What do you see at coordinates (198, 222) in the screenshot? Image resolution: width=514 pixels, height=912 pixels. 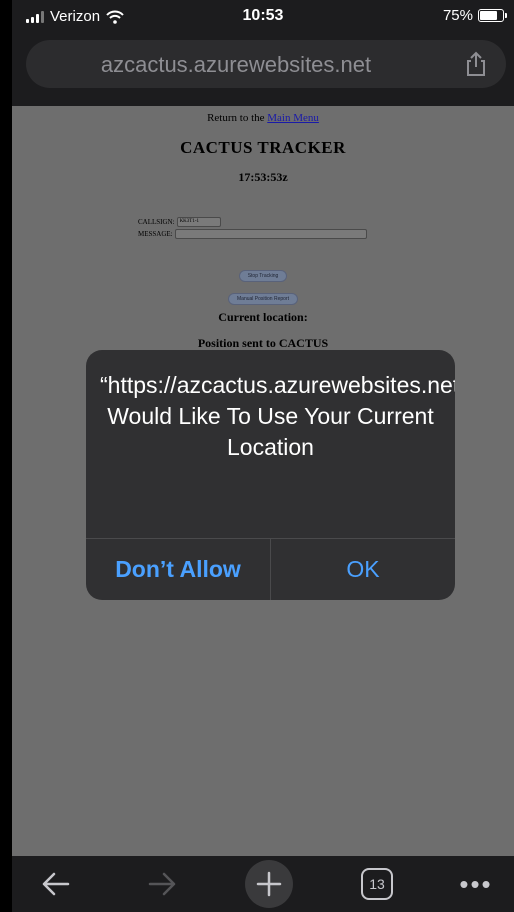 I see `callsign-field: KK3T1-1` at bounding box center [198, 222].